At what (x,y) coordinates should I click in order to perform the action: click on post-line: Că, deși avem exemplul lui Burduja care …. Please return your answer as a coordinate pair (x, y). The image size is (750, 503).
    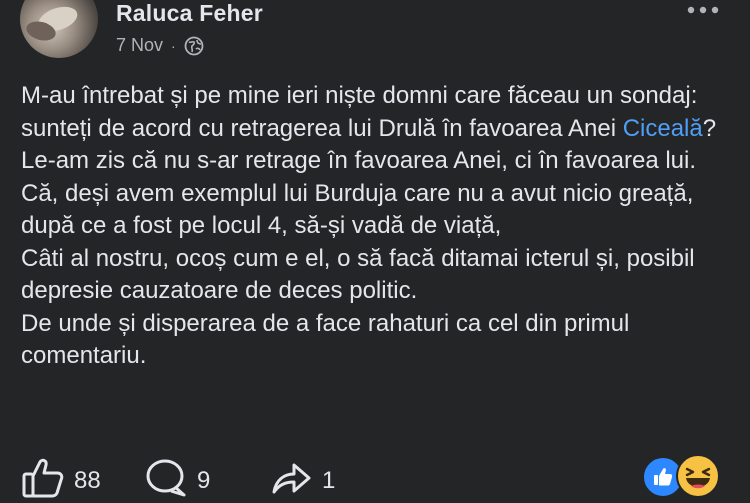
    Looking at the image, I should click on (357, 209).